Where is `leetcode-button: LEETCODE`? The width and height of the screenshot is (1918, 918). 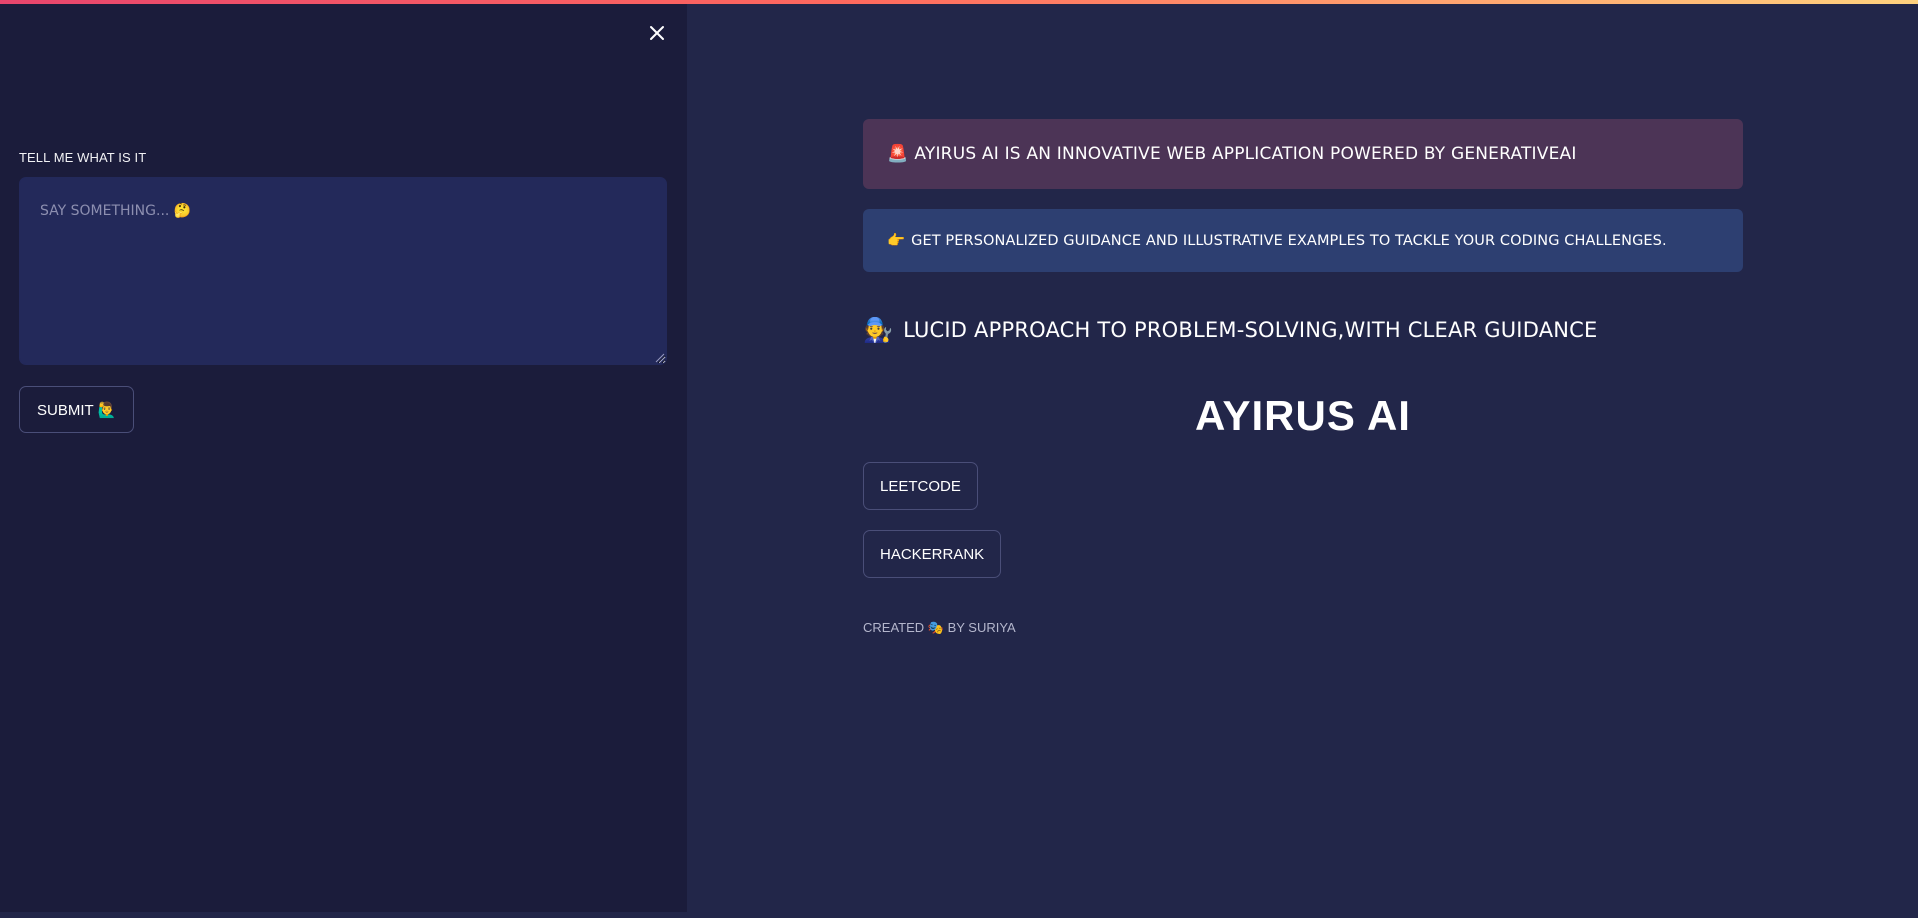 leetcode-button: LEETCODE is located at coordinates (920, 486).